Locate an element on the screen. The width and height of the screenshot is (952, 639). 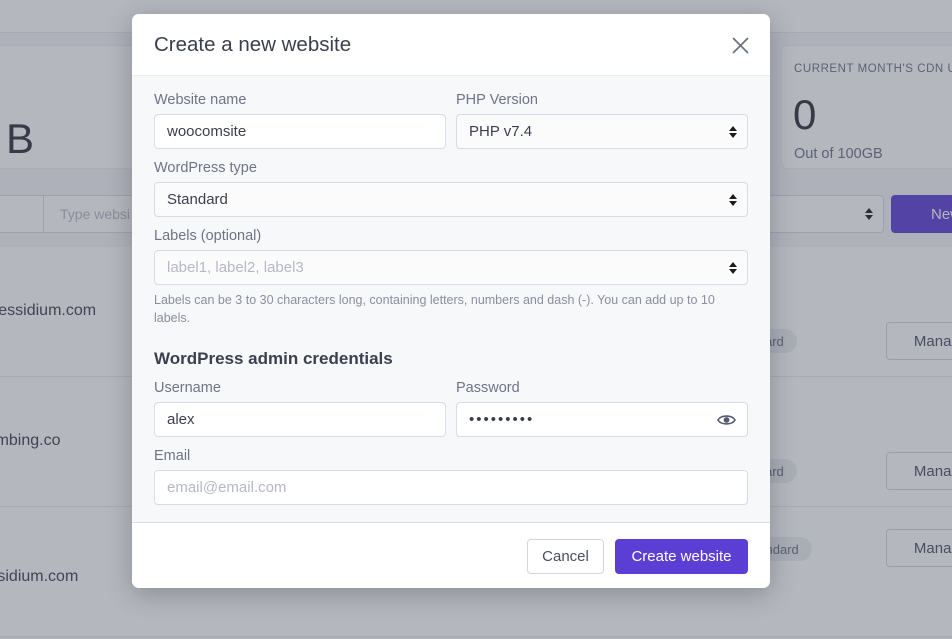
username-label: Username is located at coordinates (187, 388).